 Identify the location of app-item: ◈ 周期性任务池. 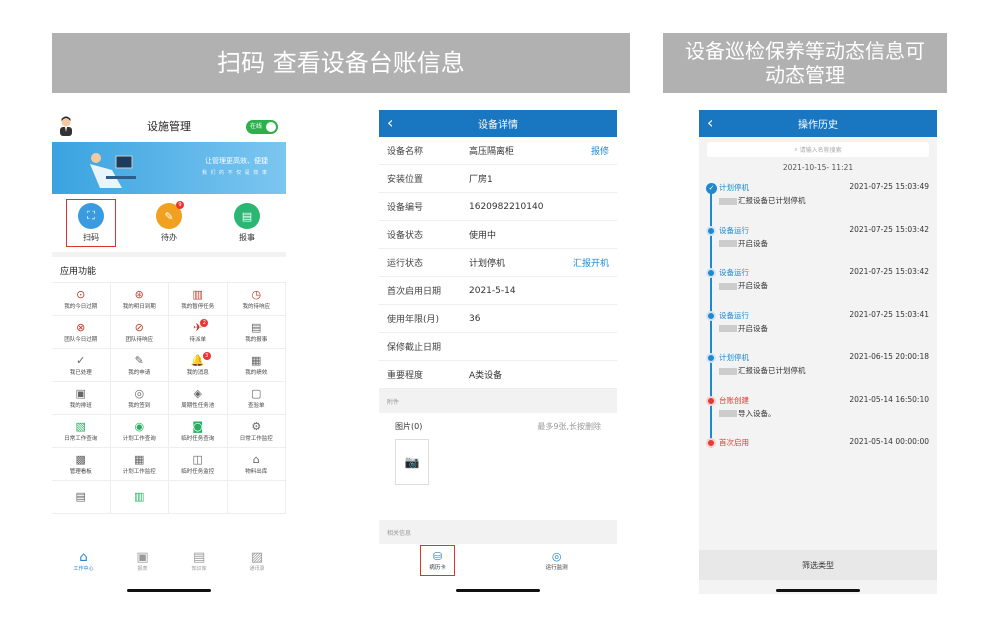
(198, 398).